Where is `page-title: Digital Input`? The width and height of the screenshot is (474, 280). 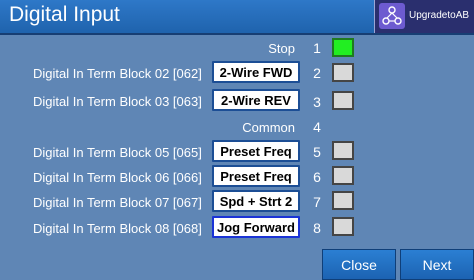 page-title: Digital Input is located at coordinates (64, 14).